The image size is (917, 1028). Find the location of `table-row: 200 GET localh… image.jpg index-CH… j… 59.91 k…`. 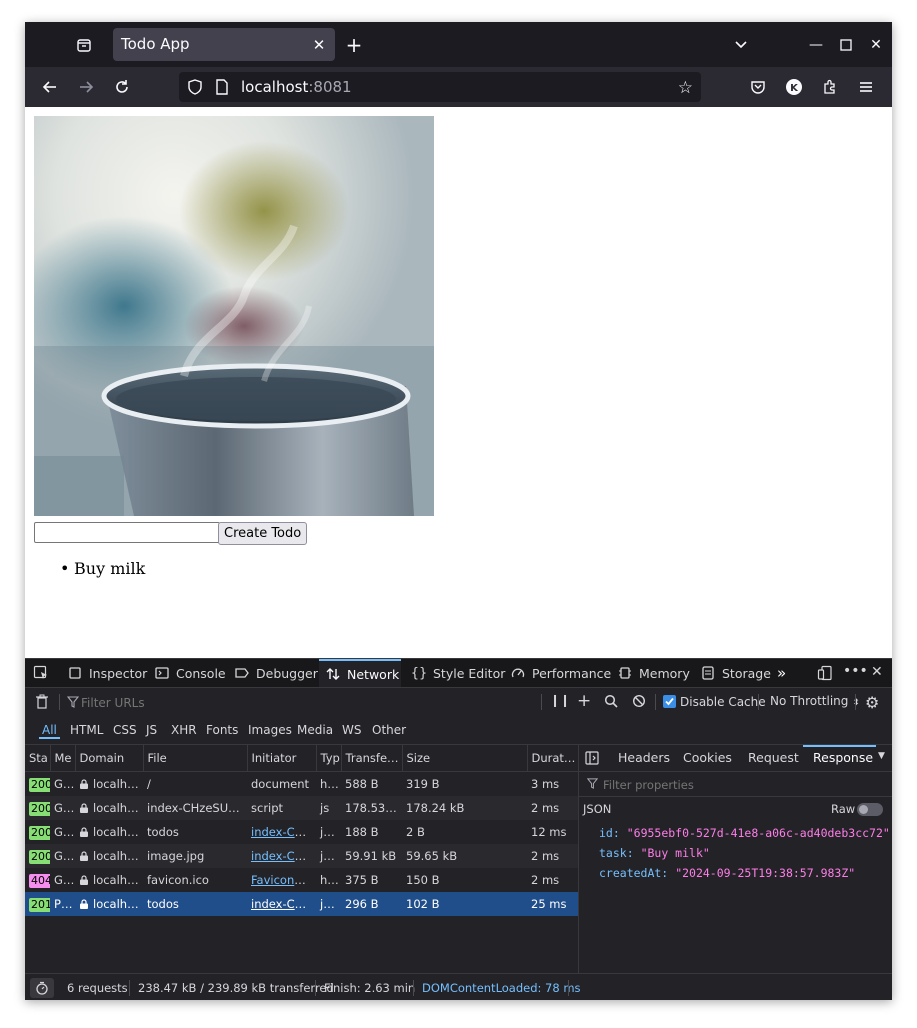

table-row: 200 GET localh… image.jpg index-CH… j… 59.91 k… is located at coordinates (301, 856).